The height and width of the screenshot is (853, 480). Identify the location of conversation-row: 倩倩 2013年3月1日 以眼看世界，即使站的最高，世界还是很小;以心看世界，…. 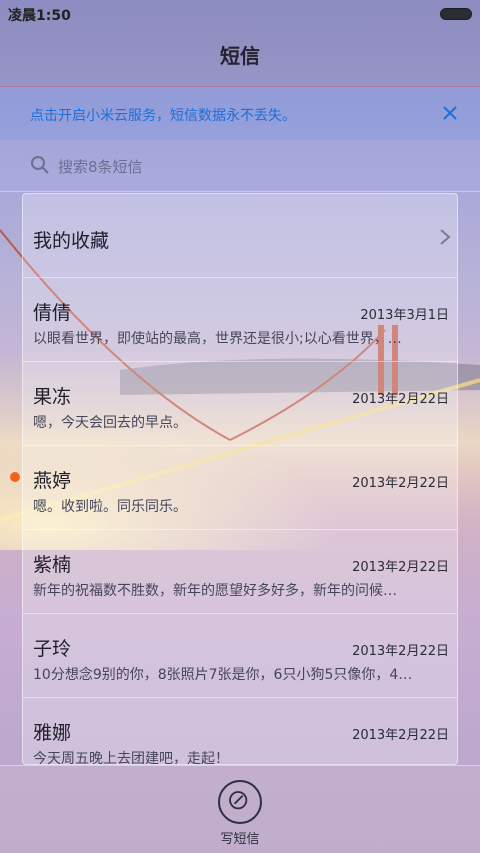
(240, 320).